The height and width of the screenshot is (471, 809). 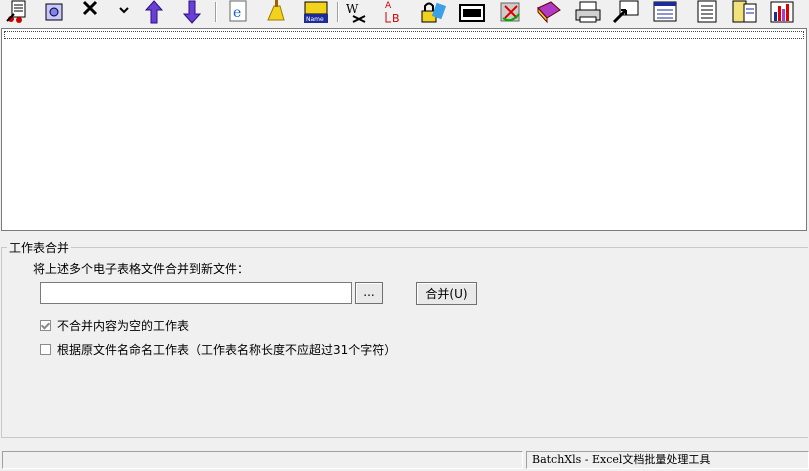 What do you see at coordinates (126, 12) in the screenshot?
I see `dropdown-icon` at bounding box center [126, 12].